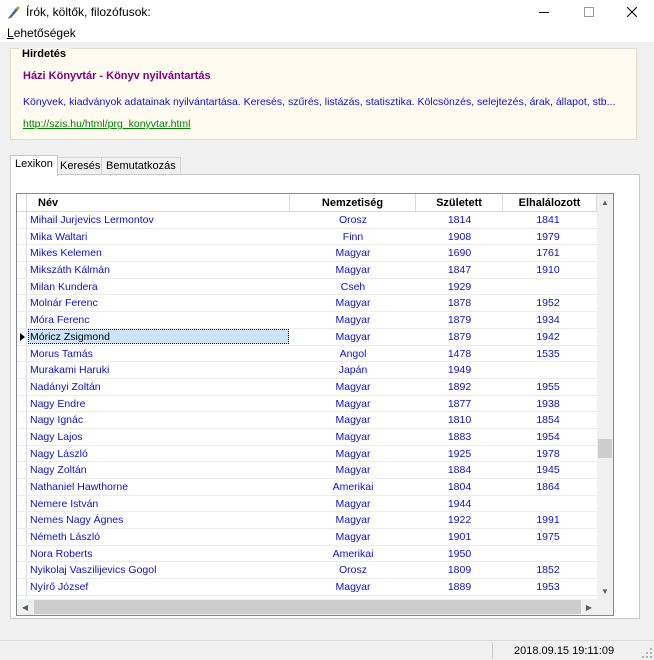  I want to click on cell-died: 1979, so click(548, 237).